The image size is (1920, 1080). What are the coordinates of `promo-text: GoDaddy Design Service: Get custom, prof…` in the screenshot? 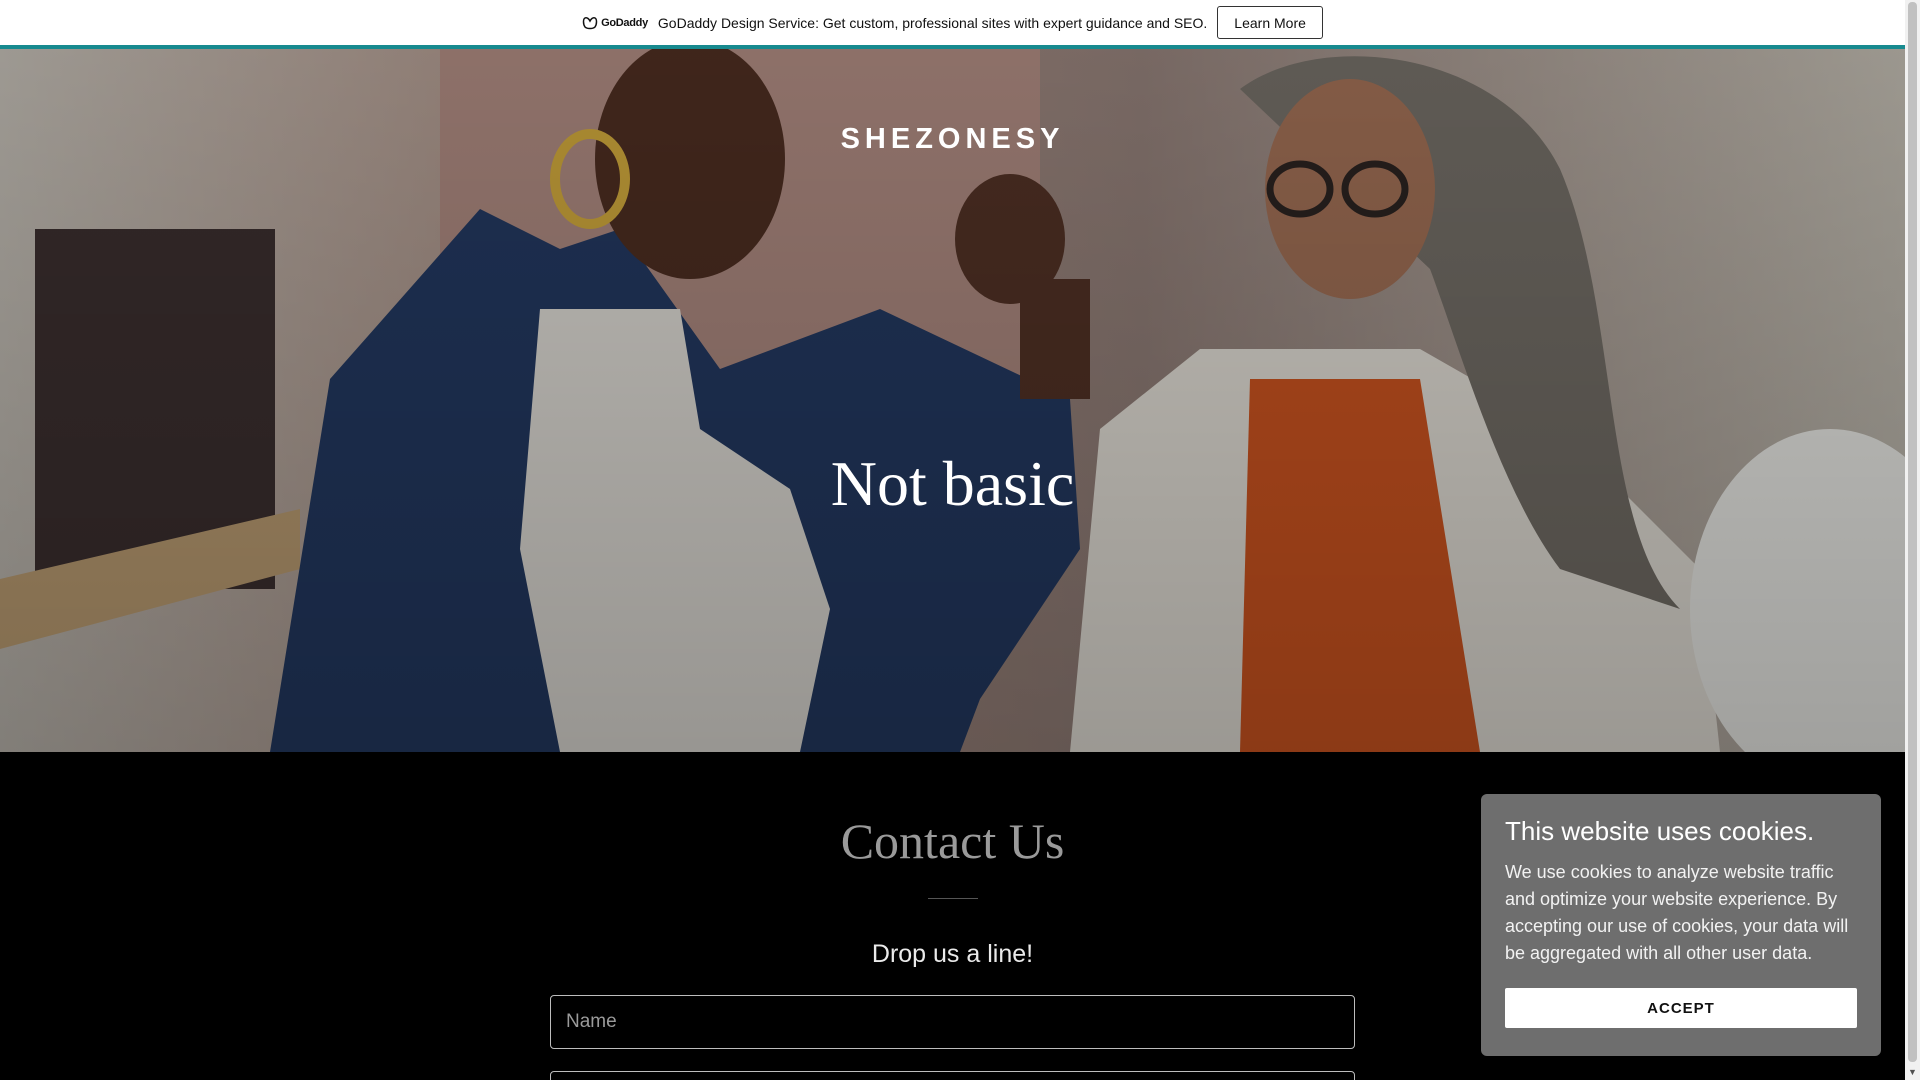 It's located at (932, 22).